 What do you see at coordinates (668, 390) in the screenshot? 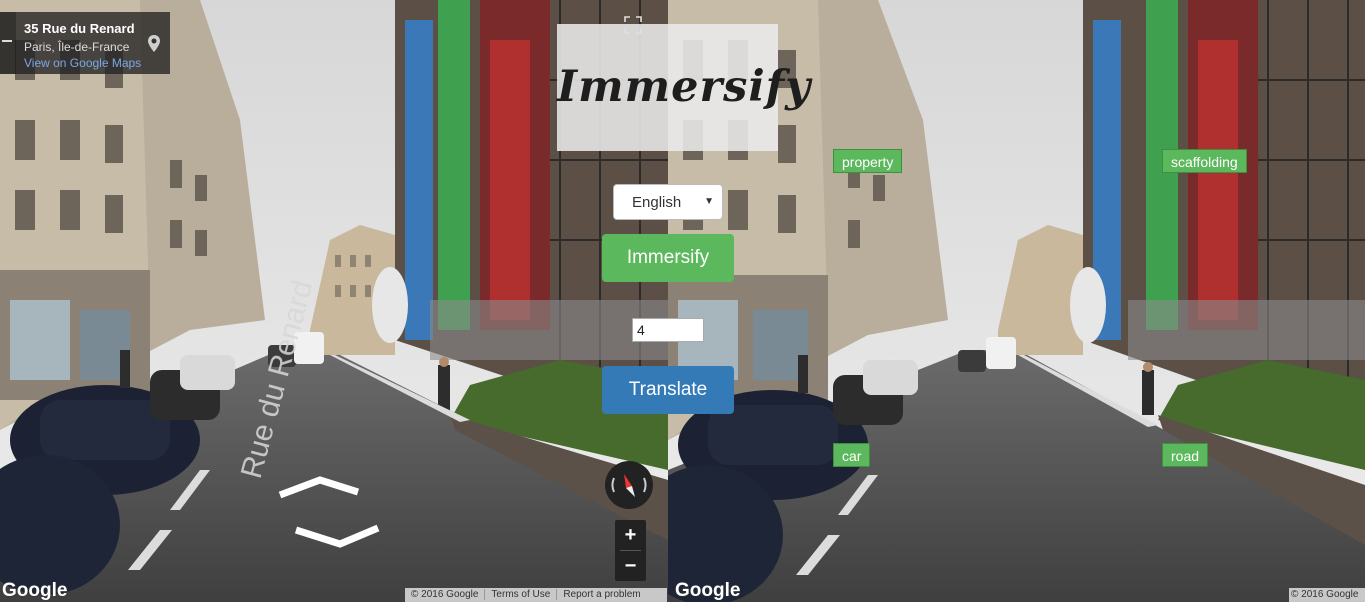
I see `translate-button: Translate` at bounding box center [668, 390].